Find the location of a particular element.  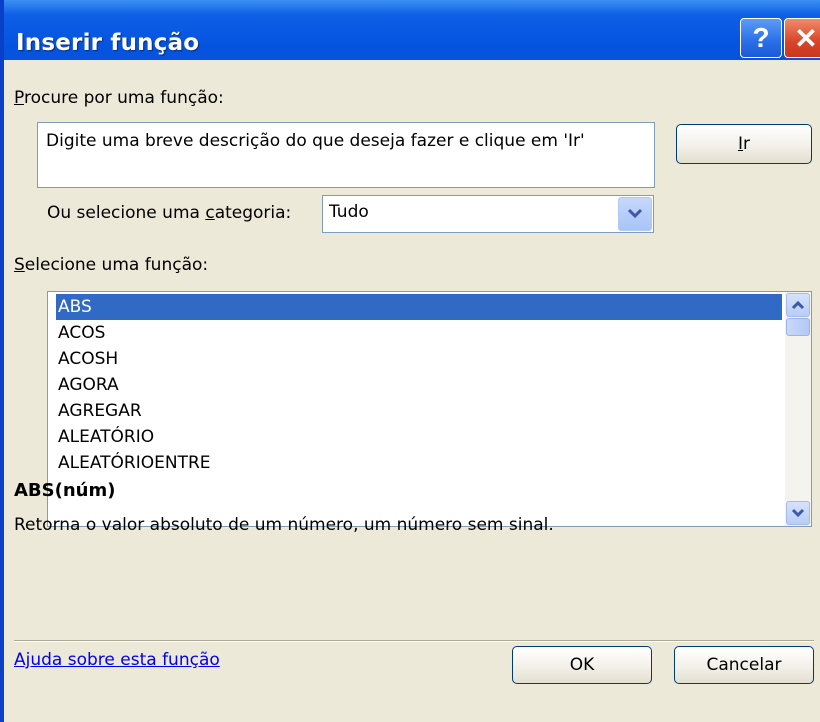

functions-scrollbar is located at coordinates (798, 409).